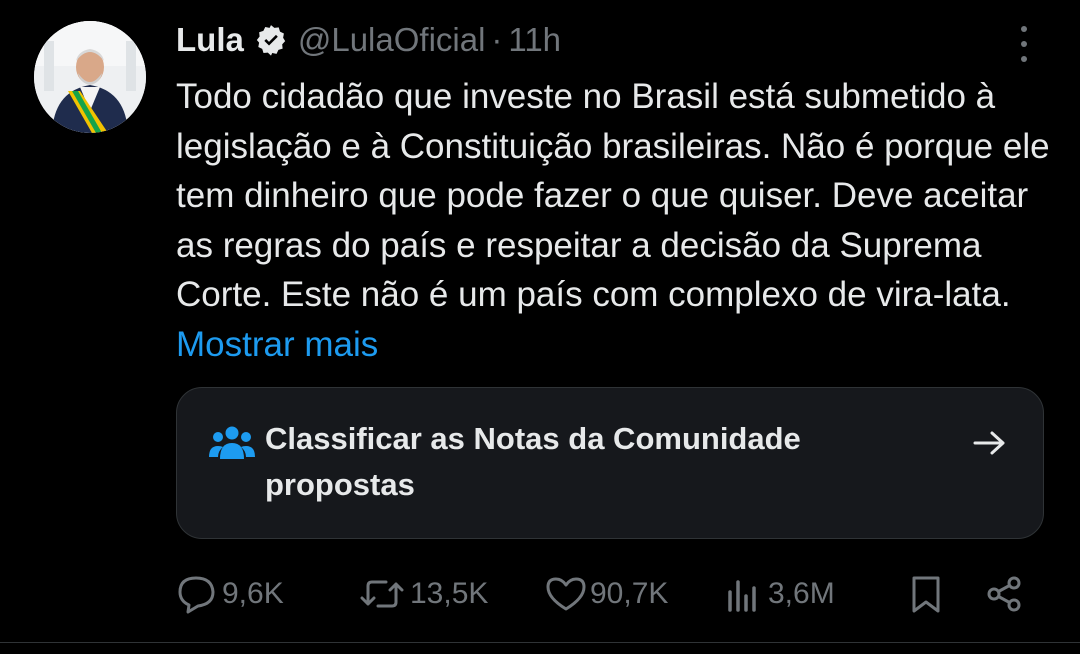  What do you see at coordinates (449, 593) in the screenshot?
I see `repost-count: 13,5K` at bounding box center [449, 593].